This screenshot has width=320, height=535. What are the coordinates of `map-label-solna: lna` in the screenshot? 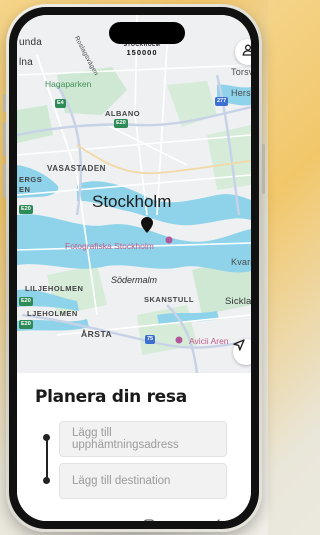 It's located at (26, 62).